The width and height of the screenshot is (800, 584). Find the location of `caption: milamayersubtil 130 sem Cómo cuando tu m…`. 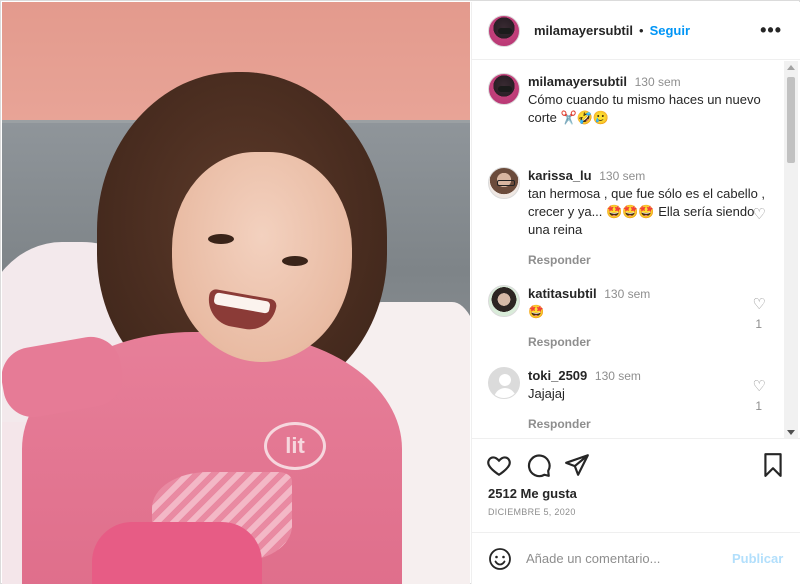

caption: milamayersubtil 130 sem Cómo cuando tu m… is located at coordinates (628, 100).